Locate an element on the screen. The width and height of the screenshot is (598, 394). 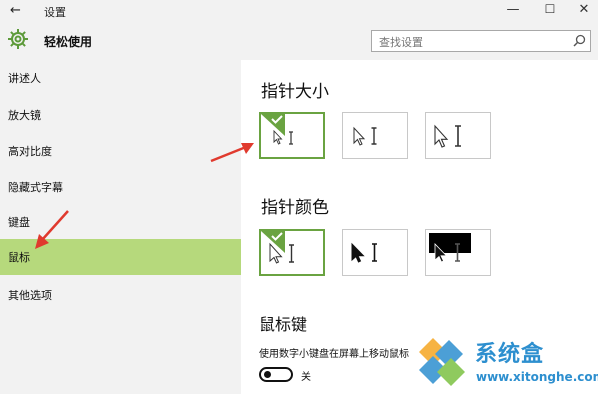
mouse-keys-heading: 鼠标键 is located at coordinates (283, 324).